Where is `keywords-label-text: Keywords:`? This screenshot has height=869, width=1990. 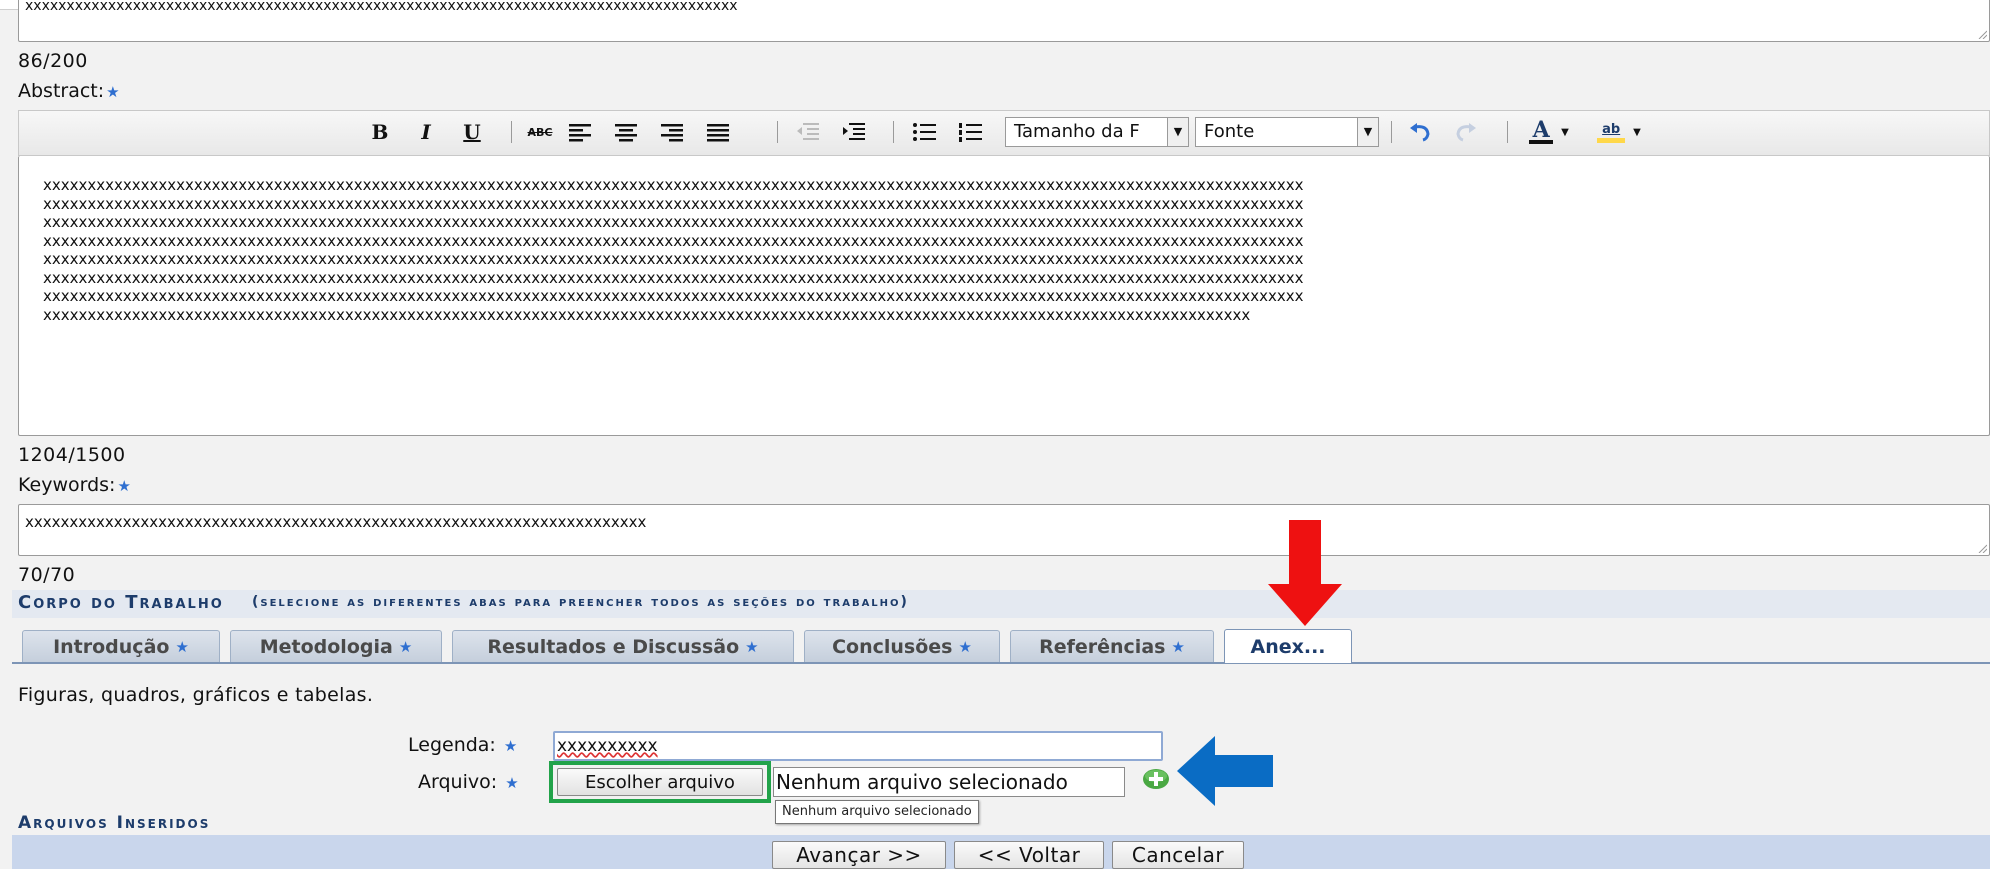
keywords-label-text: Keywords: is located at coordinates (67, 485).